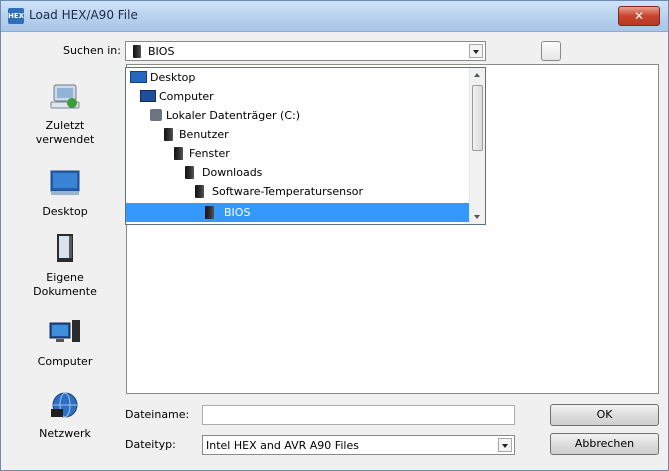 Image resolution: width=669 pixels, height=471 pixels. I want to click on downloads-folder-icon, so click(189, 172).